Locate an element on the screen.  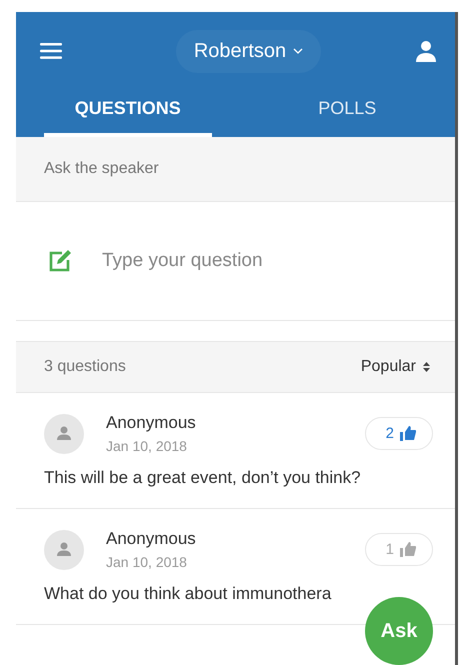
section-title: Ask the speaker is located at coordinates (101, 169).